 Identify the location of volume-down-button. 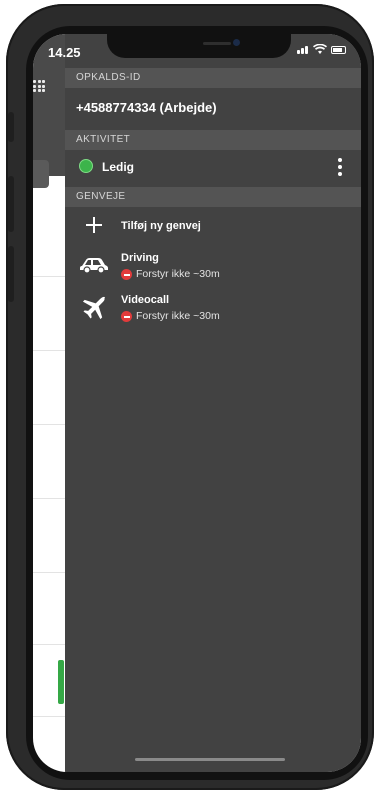
(11, 274).